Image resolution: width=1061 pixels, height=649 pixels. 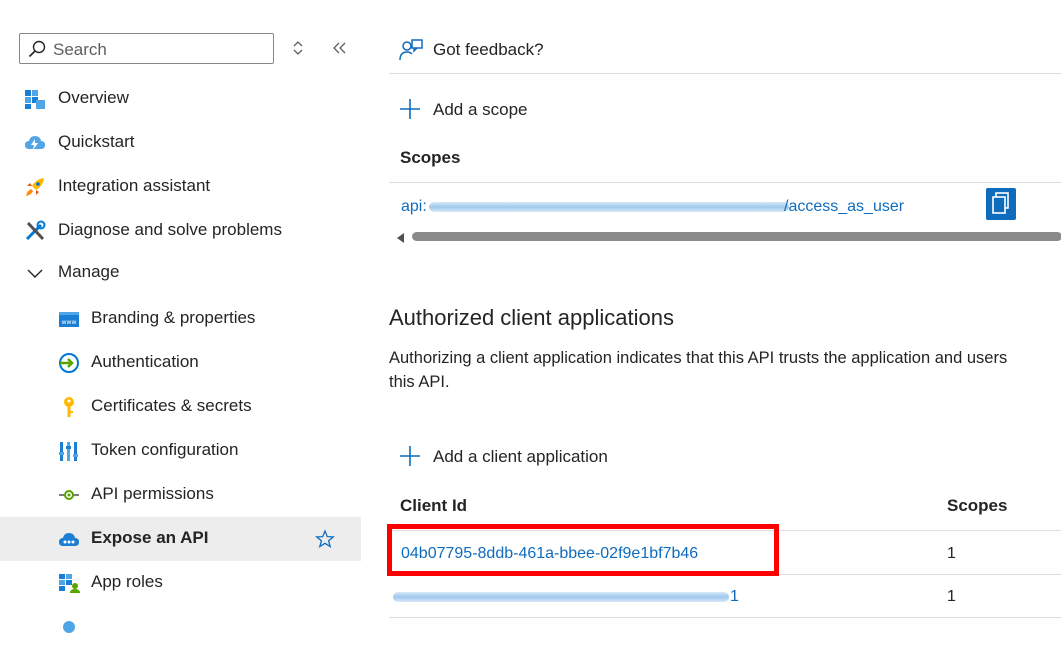 What do you see at coordinates (531, 317) in the screenshot?
I see `section-title: Authorized client applications` at bounding box center [531, 317].